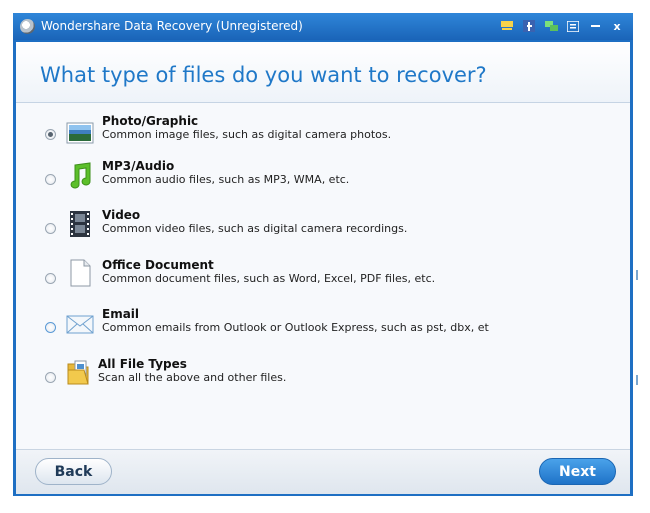 This screenshot has height=513, width=650. What do you see at coordinates (80, 175) in the screenshot?
I see `music-note-icon` at bounding box center [80, 175].